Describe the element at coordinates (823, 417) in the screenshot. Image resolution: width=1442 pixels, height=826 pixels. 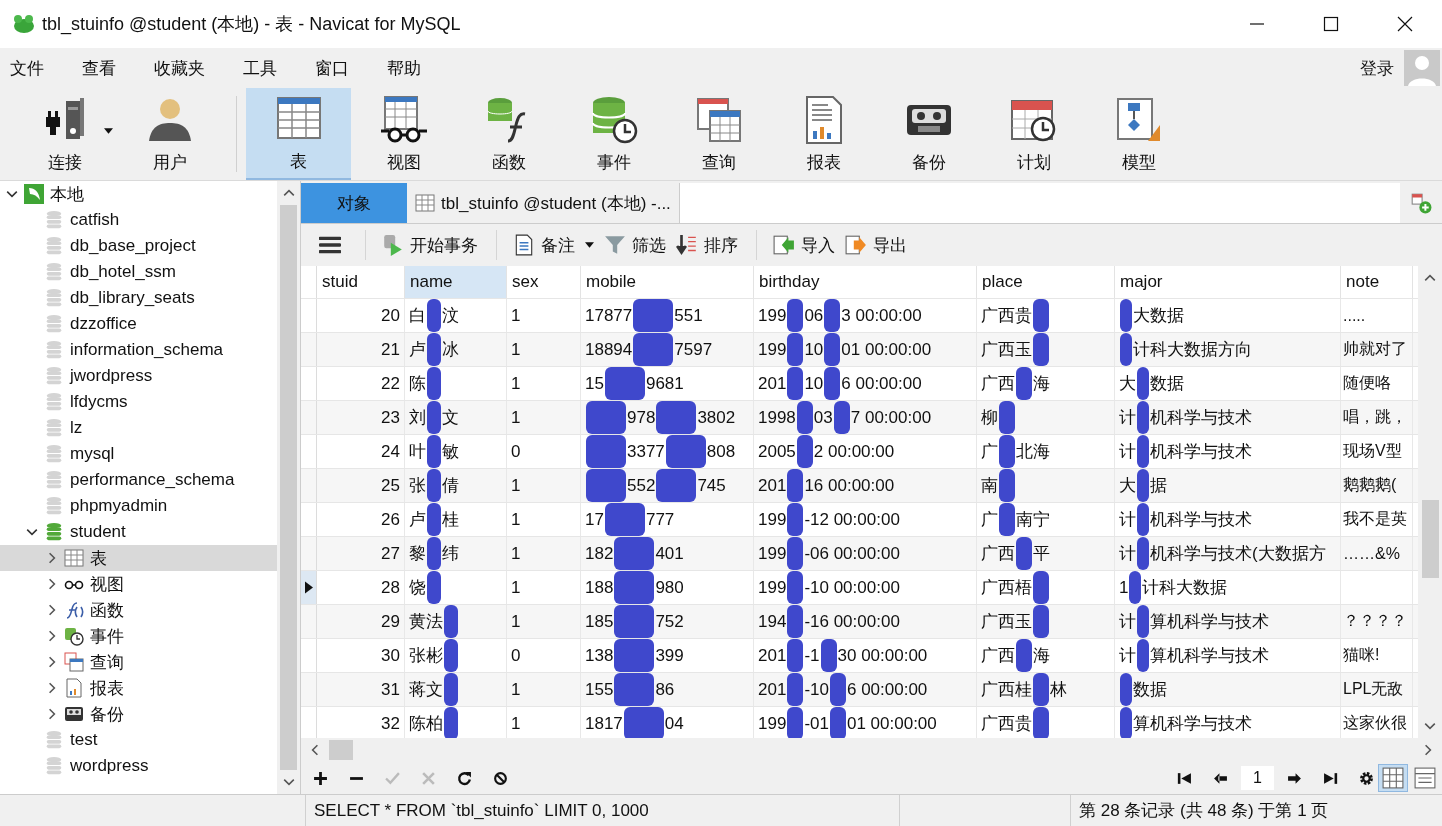
I see `cell-text: 03` at that location.